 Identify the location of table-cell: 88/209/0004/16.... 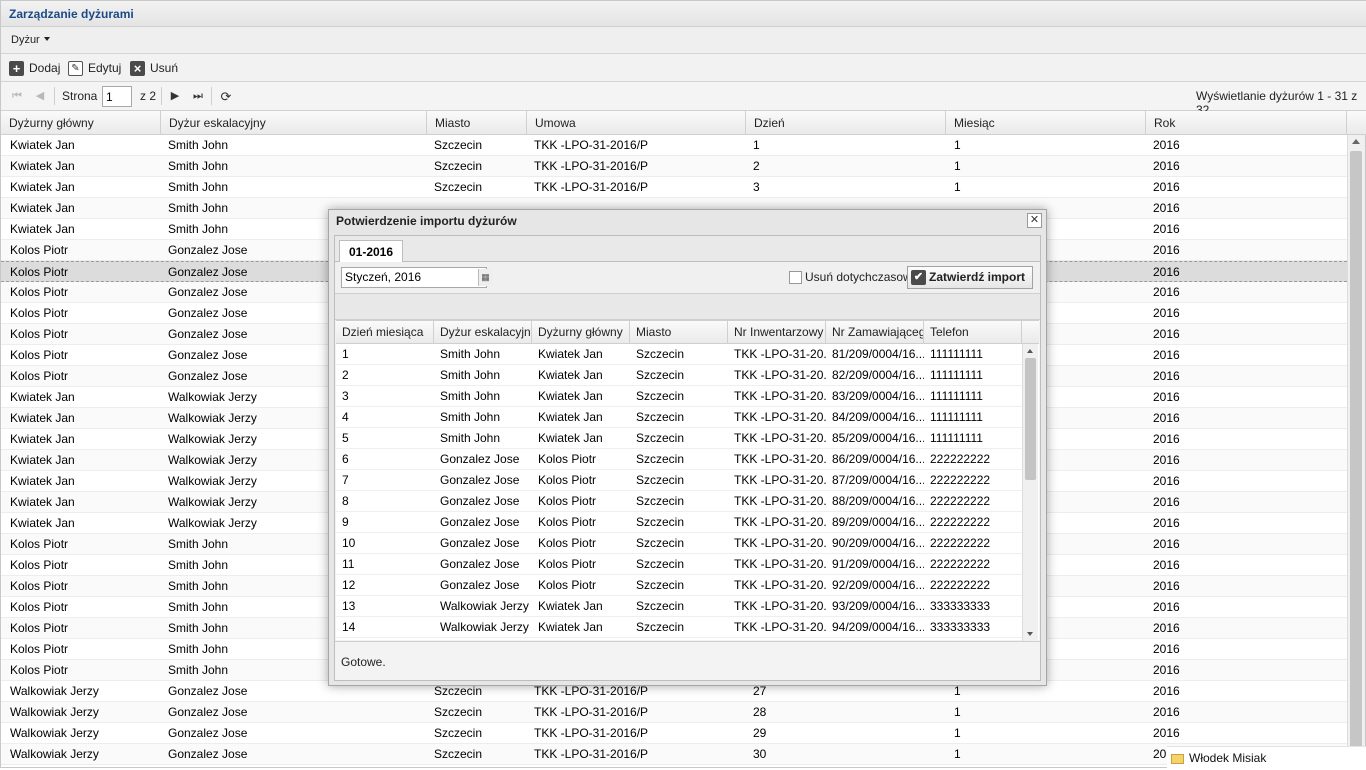
(878, 501).